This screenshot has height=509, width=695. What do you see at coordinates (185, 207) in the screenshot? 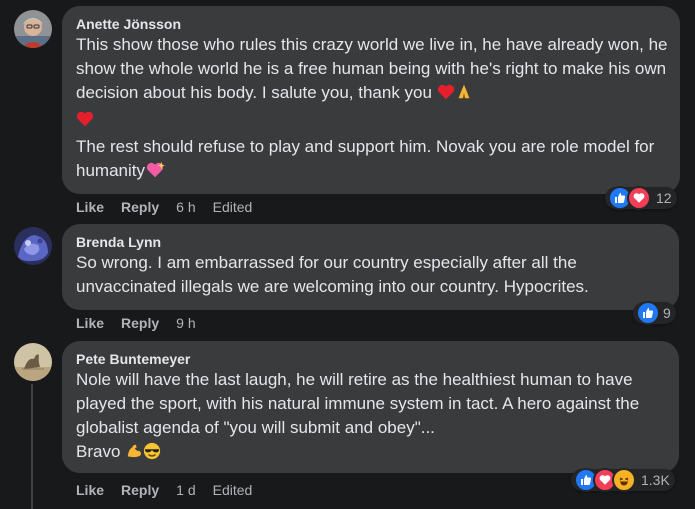
I see `comment-timestamp: 6 h` at bounding box center [185, 207].